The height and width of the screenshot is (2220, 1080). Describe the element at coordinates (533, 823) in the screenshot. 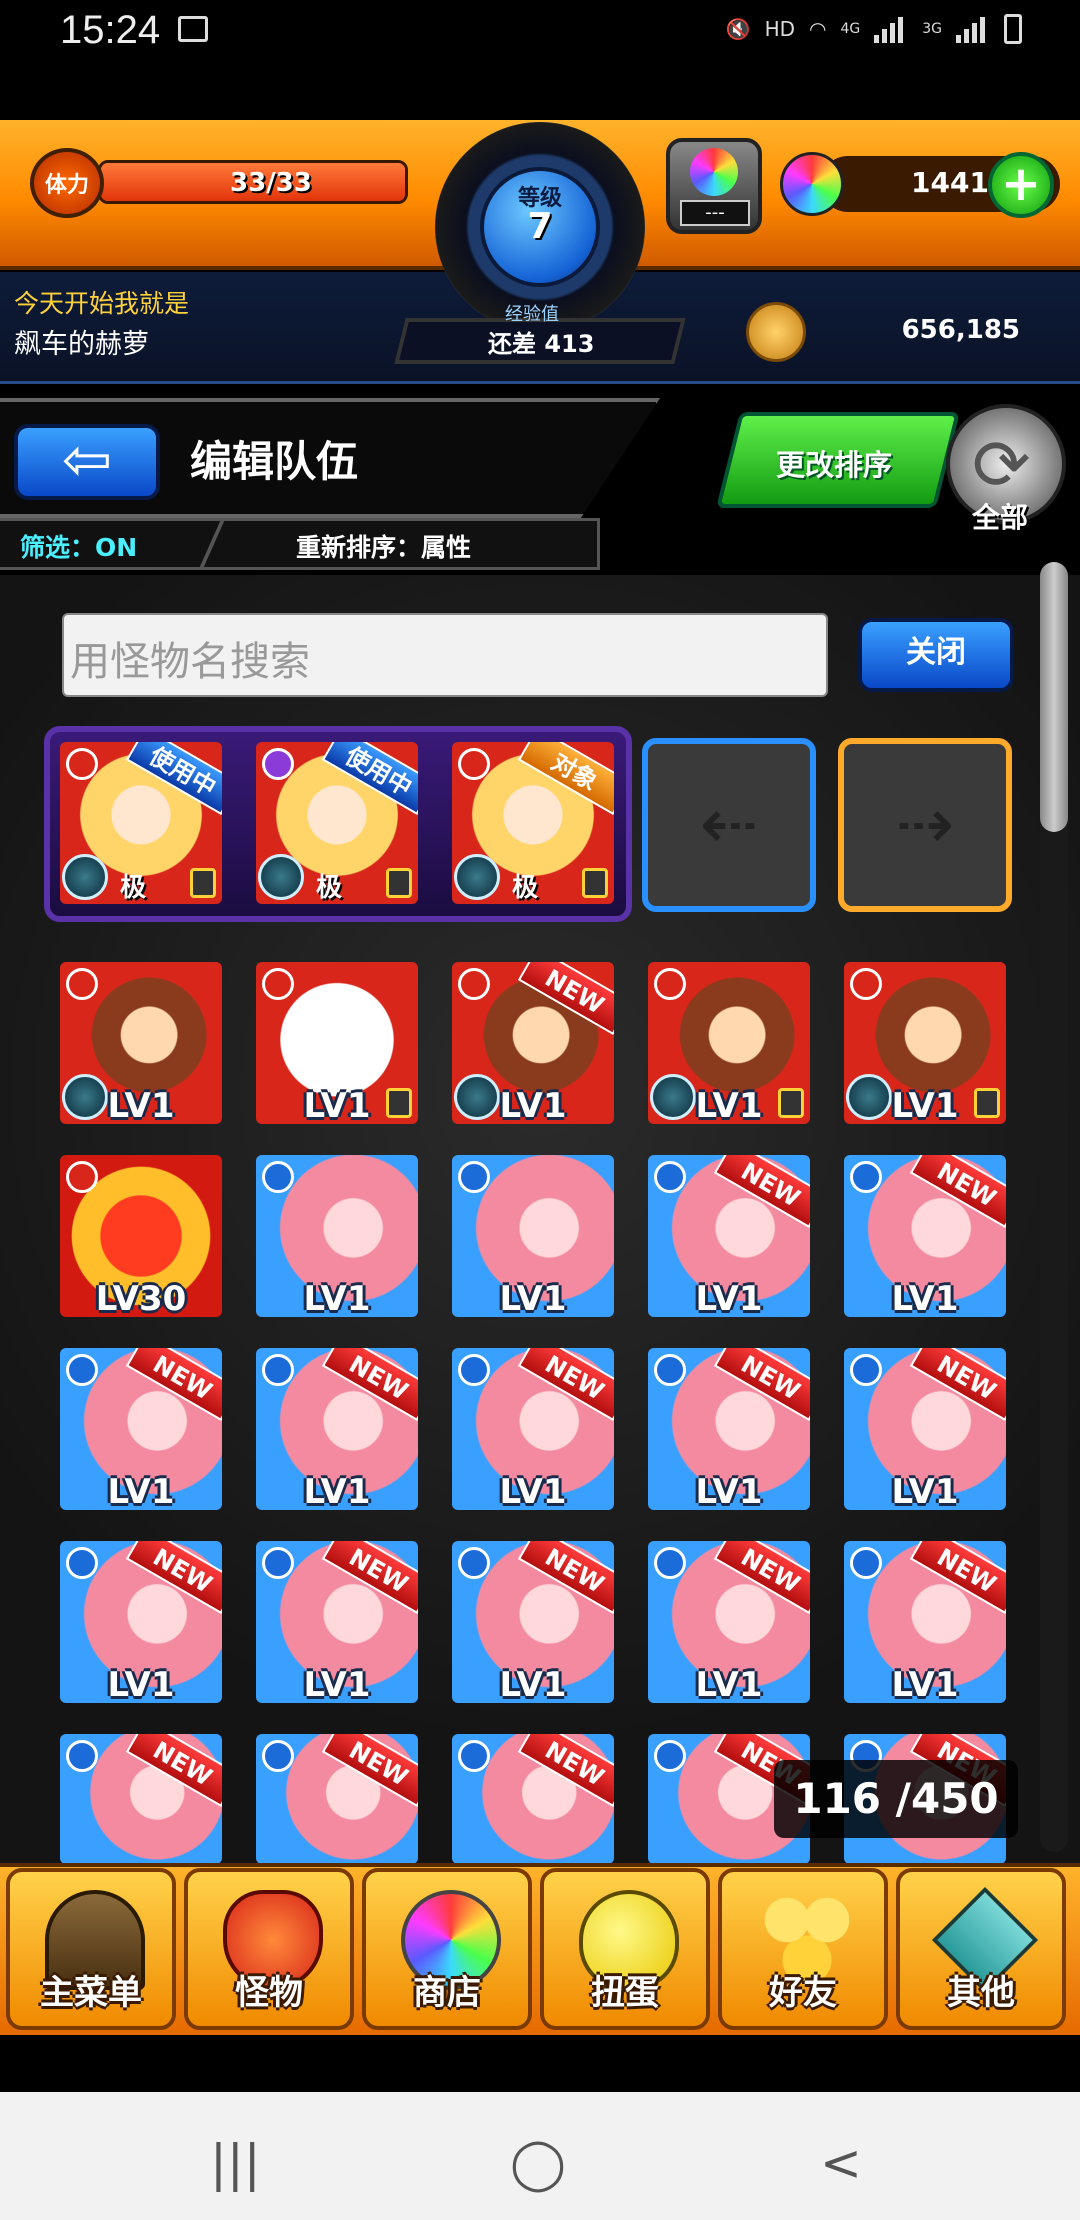

I see `team-member-3: 对象极` at that location.